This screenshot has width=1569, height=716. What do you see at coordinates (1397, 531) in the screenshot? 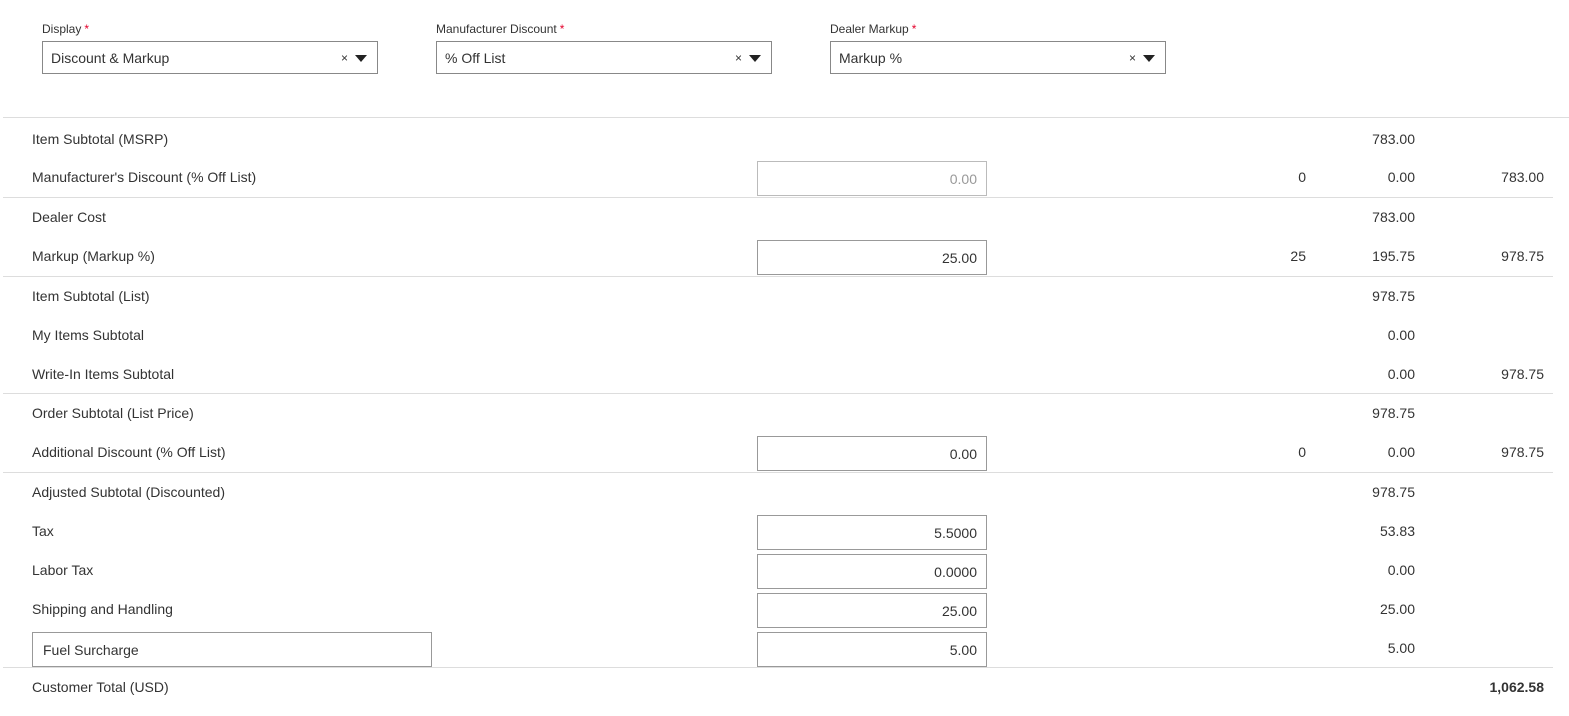
I see `row-amount: 53.83` at bounding box center [1397, 531].